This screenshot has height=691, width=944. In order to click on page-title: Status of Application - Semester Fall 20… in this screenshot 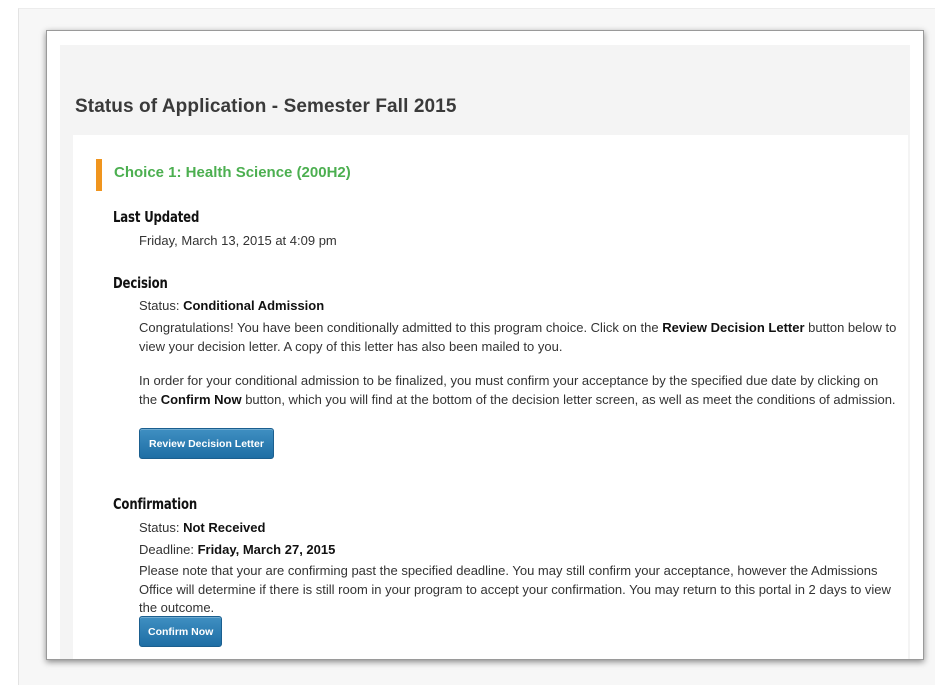, I will do `click(266, 106)`.